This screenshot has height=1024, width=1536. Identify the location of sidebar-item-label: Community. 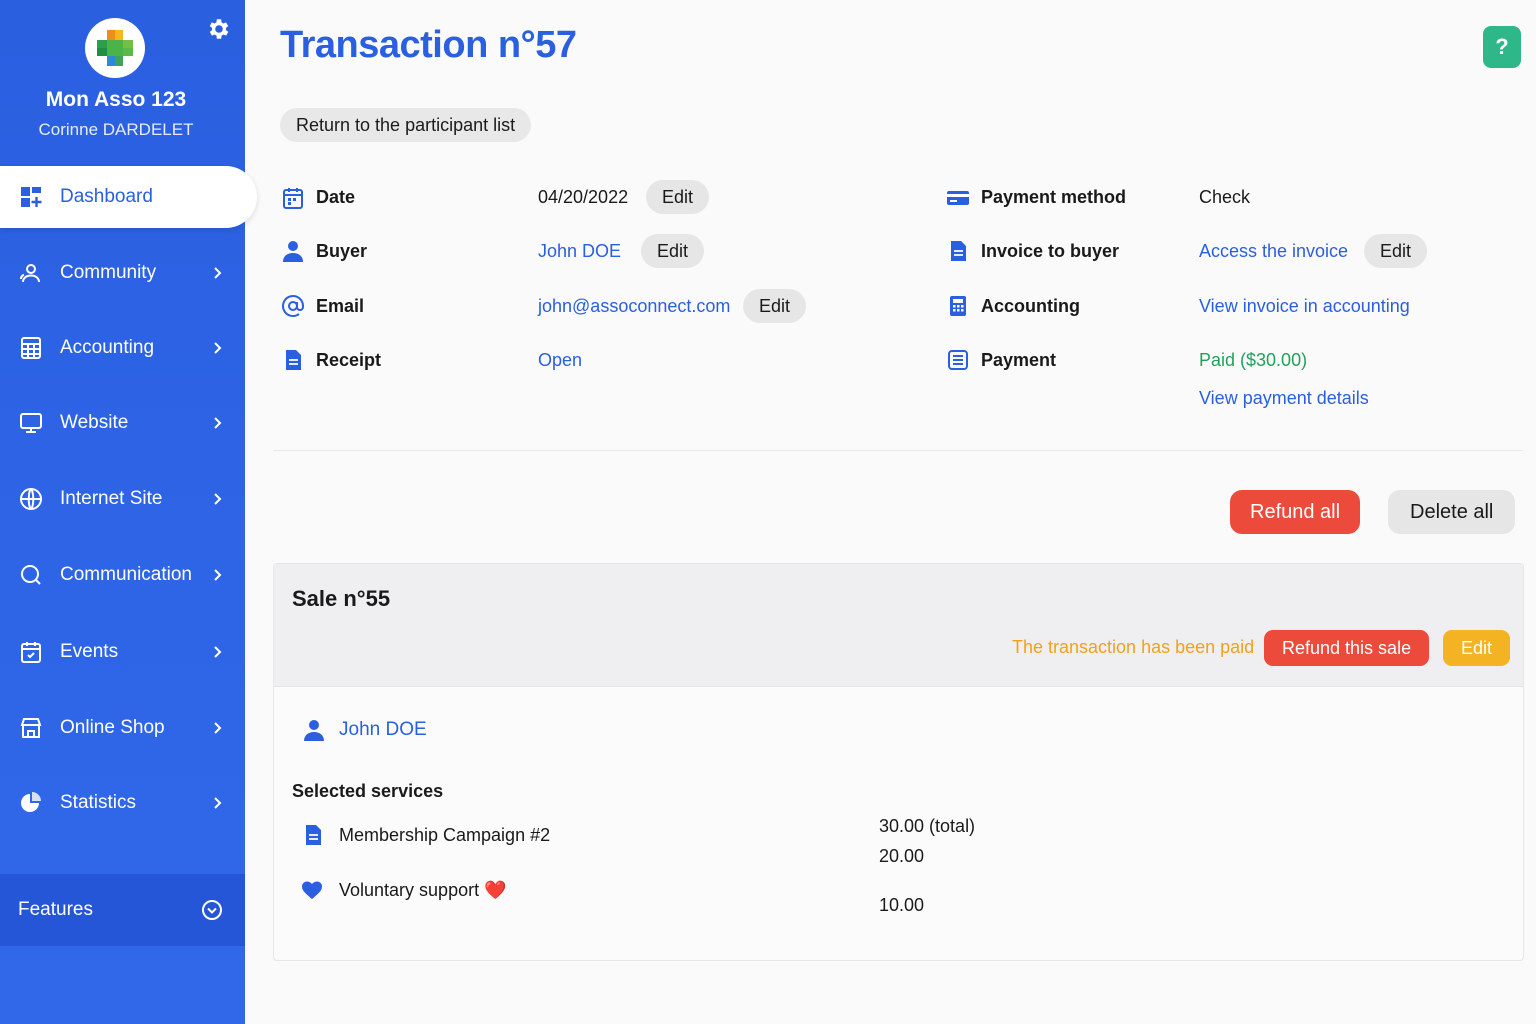
(108, 272).